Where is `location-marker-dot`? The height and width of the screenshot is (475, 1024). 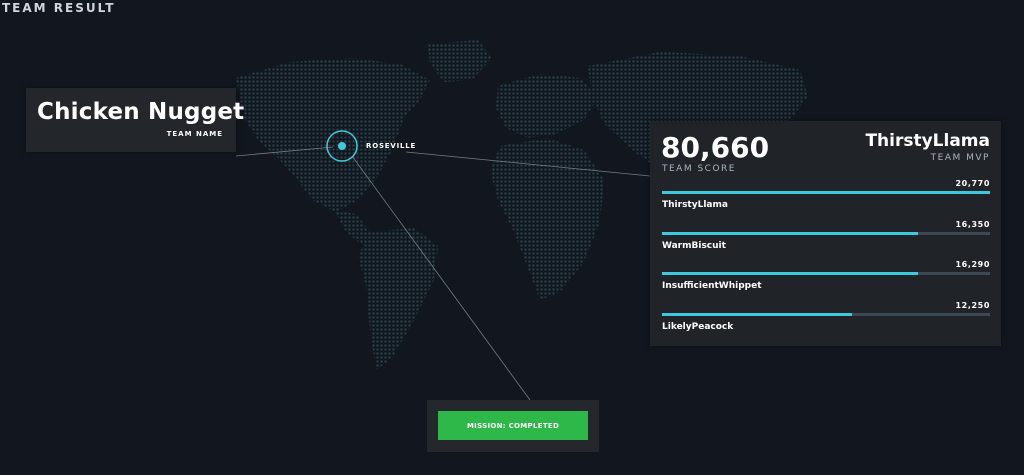 location-marker-dot is located at coordinates (342, 146).